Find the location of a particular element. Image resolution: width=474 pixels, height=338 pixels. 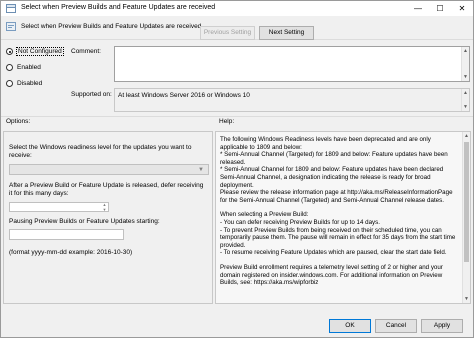

radio-not-configured: Not Configured is located at coordinates (35, 51).